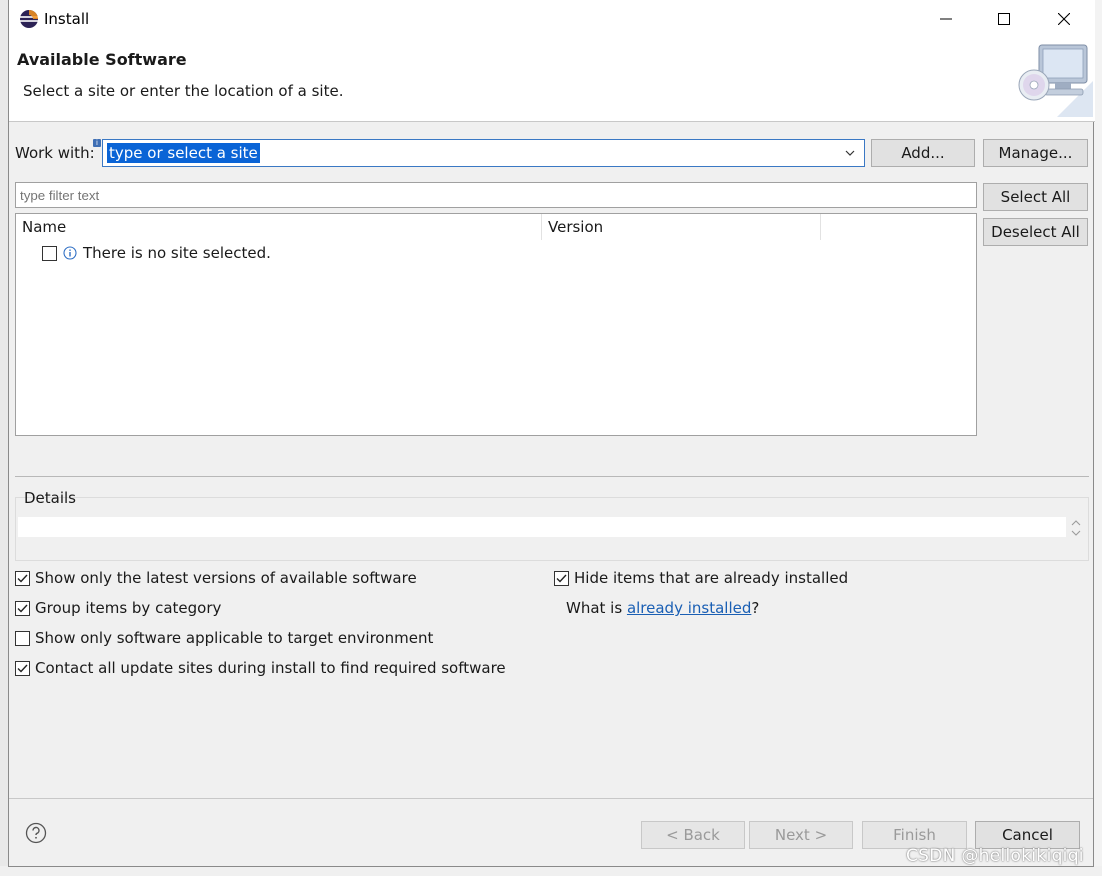 This screenshot has width=1102, height=876. I want to click on minimize-icon, so click(946, 19).